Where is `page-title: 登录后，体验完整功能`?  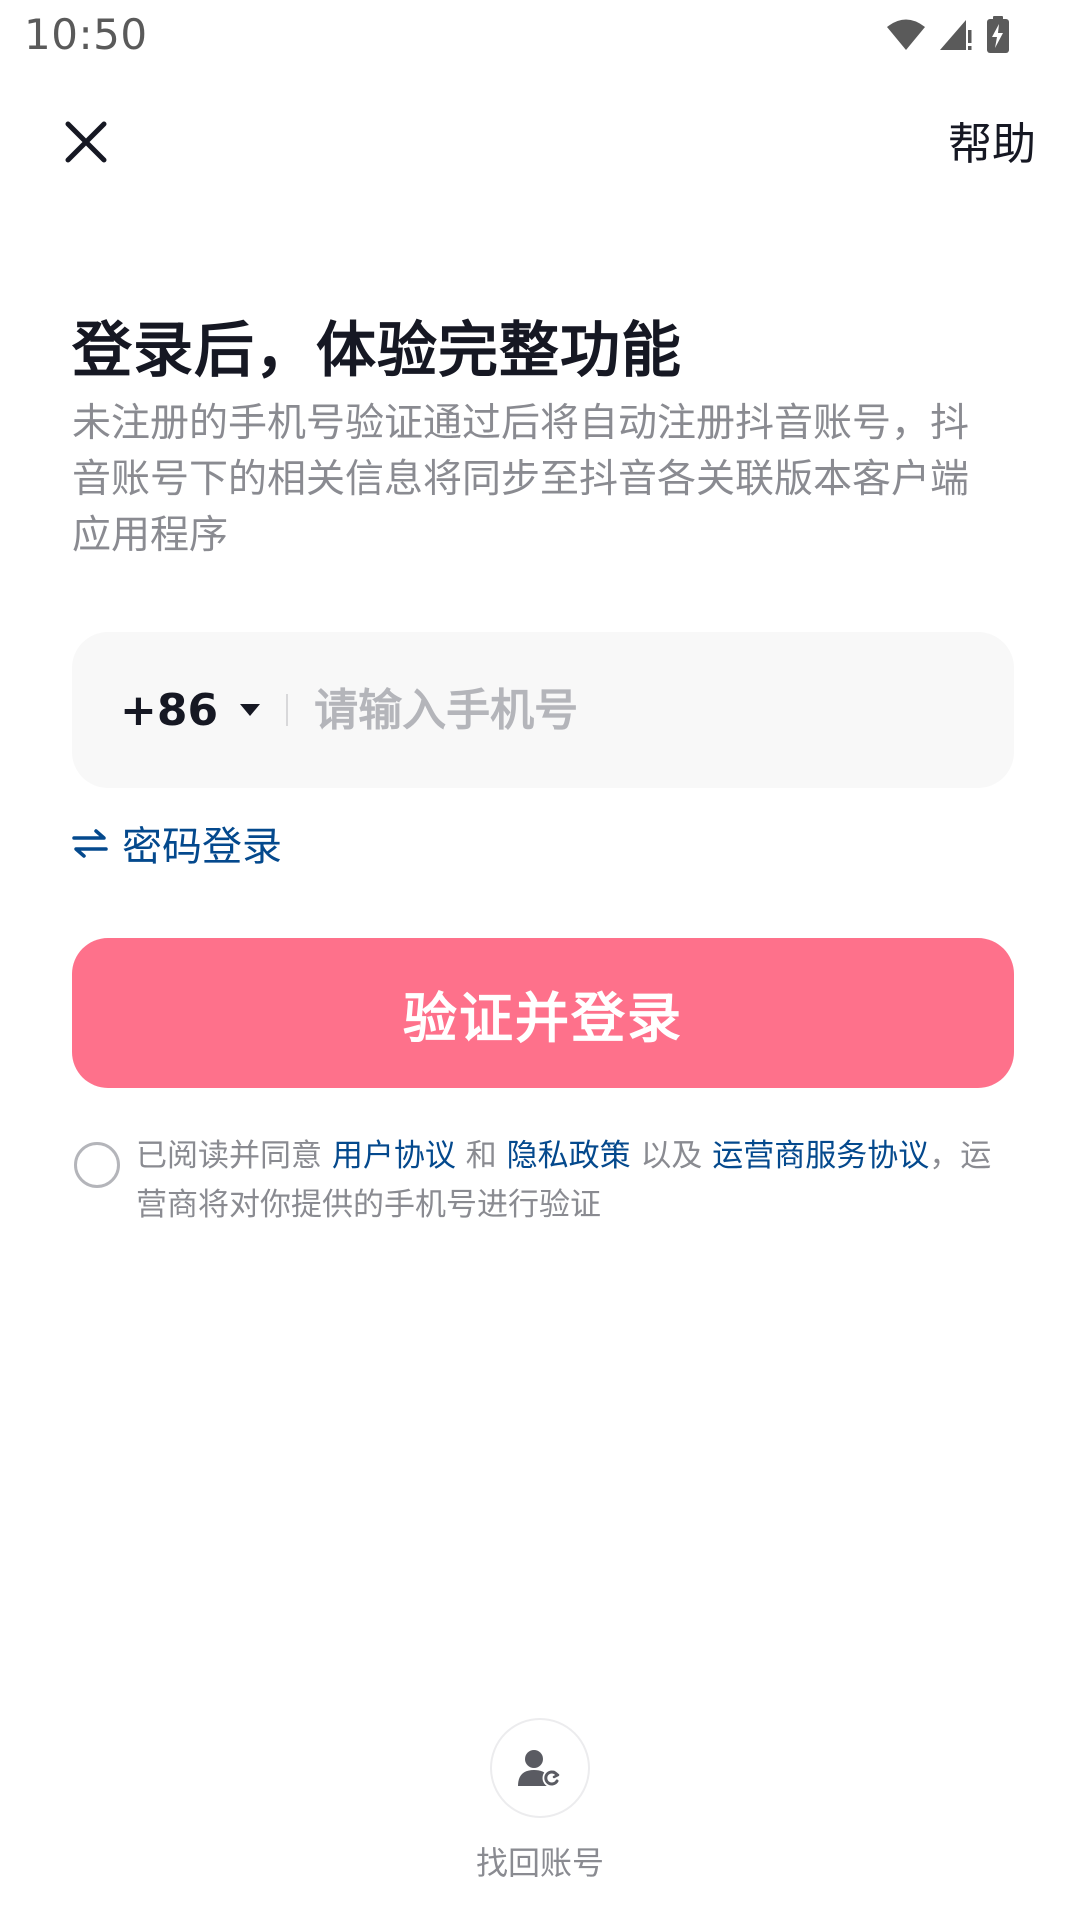
page-title: 登录后，体验完整功能 is located at coordinates (377, 351).